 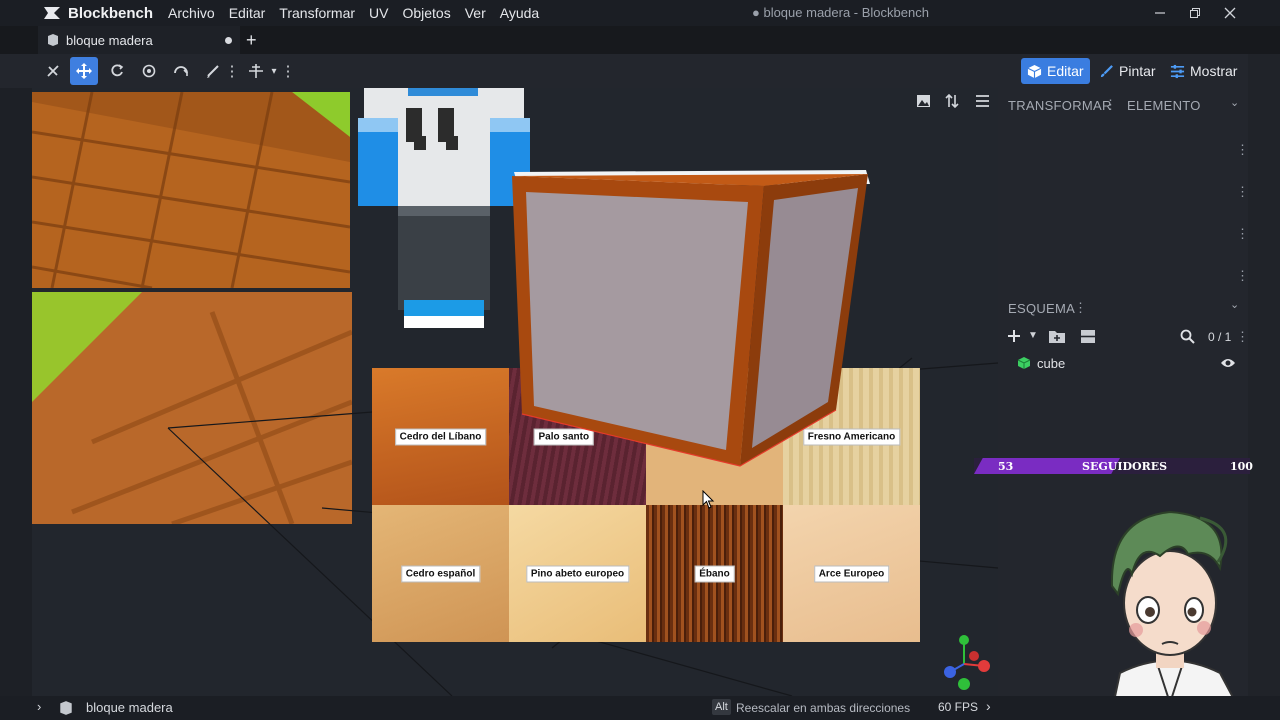 What do you see at coordinates (213, 71) in the screenshot?
I see `brush-tool-icon` at bounding box center [213, 71].